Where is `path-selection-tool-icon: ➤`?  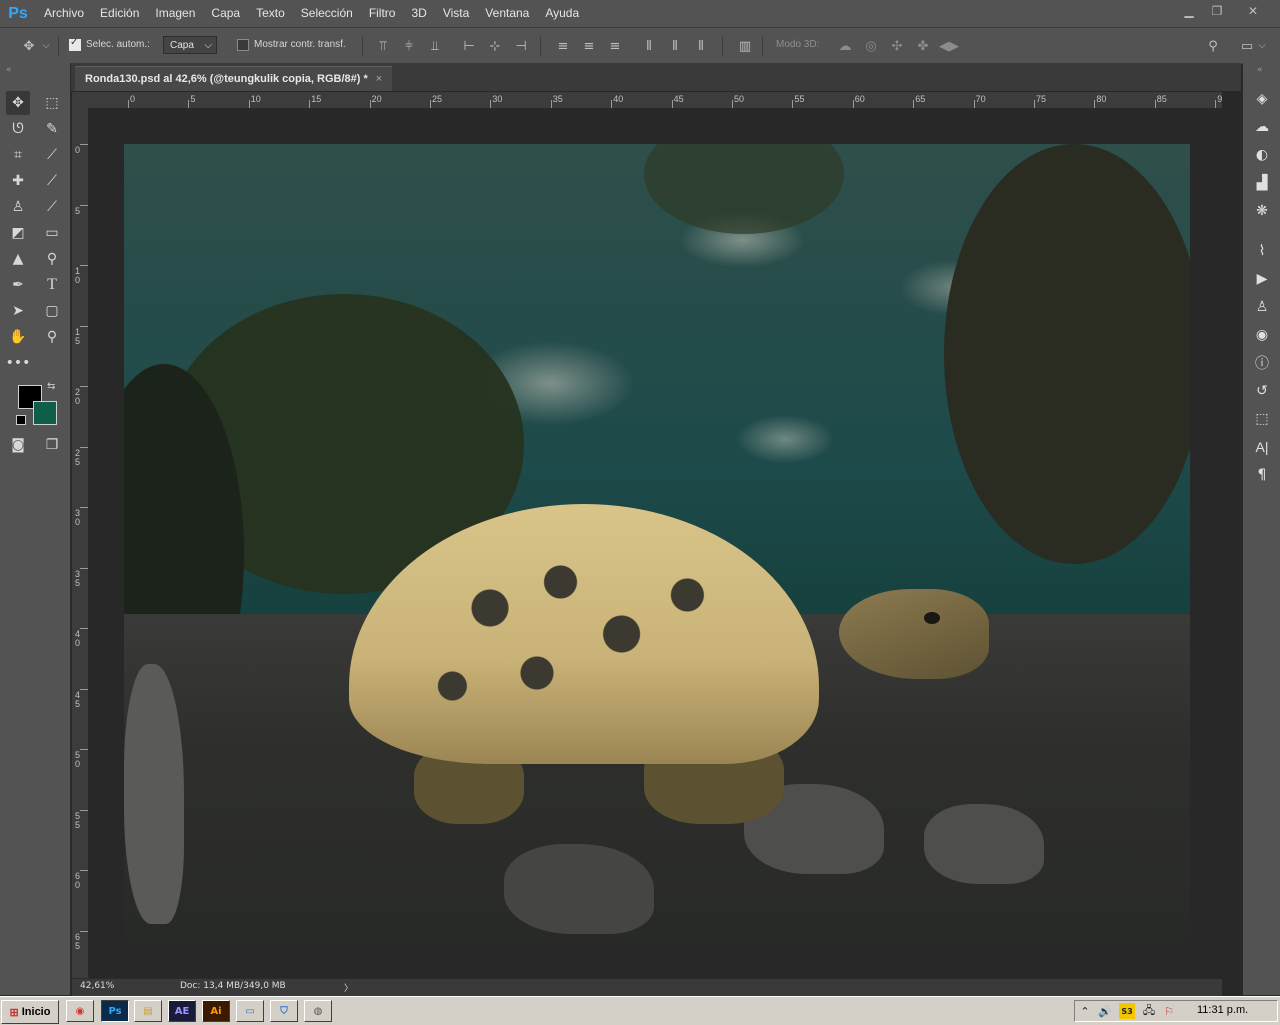 path-selection-tool-icon: ➤ is located at coordinates (18, 311).